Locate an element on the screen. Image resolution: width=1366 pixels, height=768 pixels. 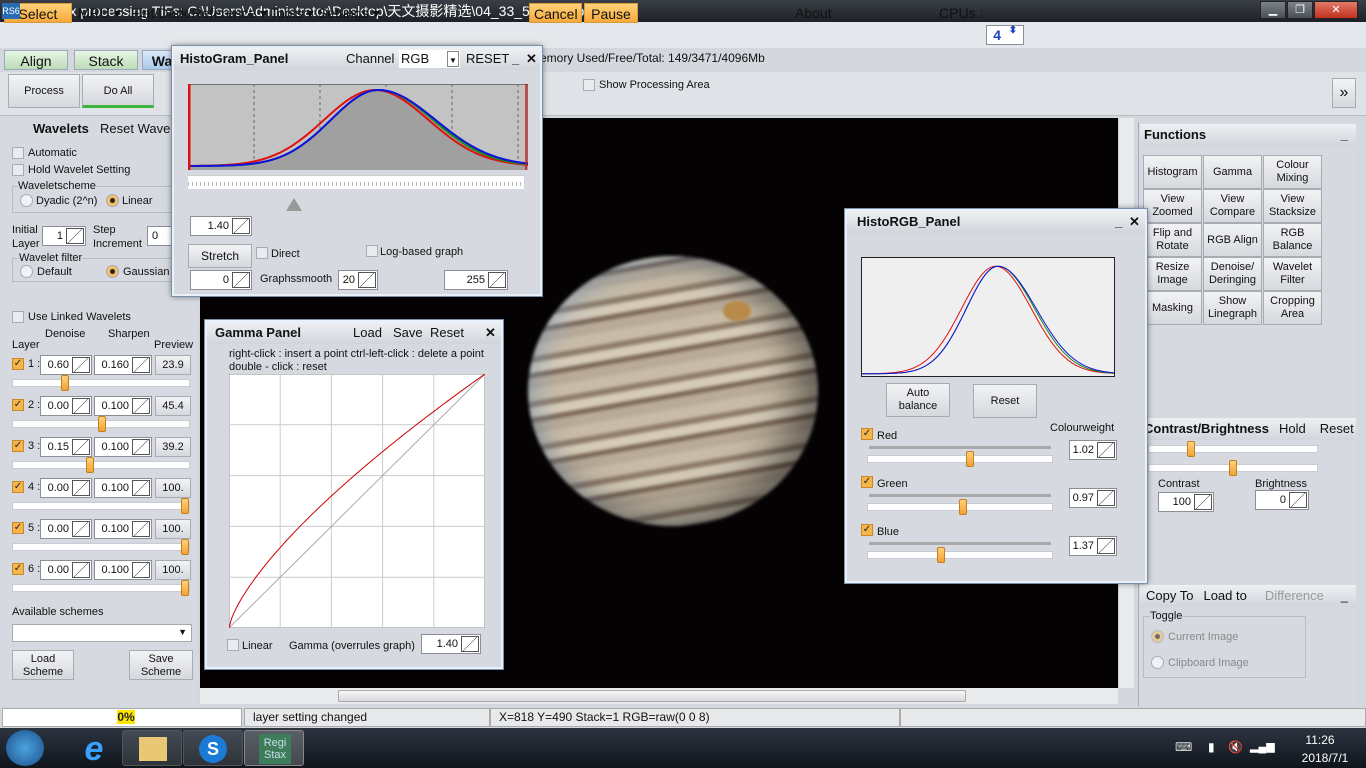
histogram-gamma-stepper: 1.40 is located at coordinates (221, 226).